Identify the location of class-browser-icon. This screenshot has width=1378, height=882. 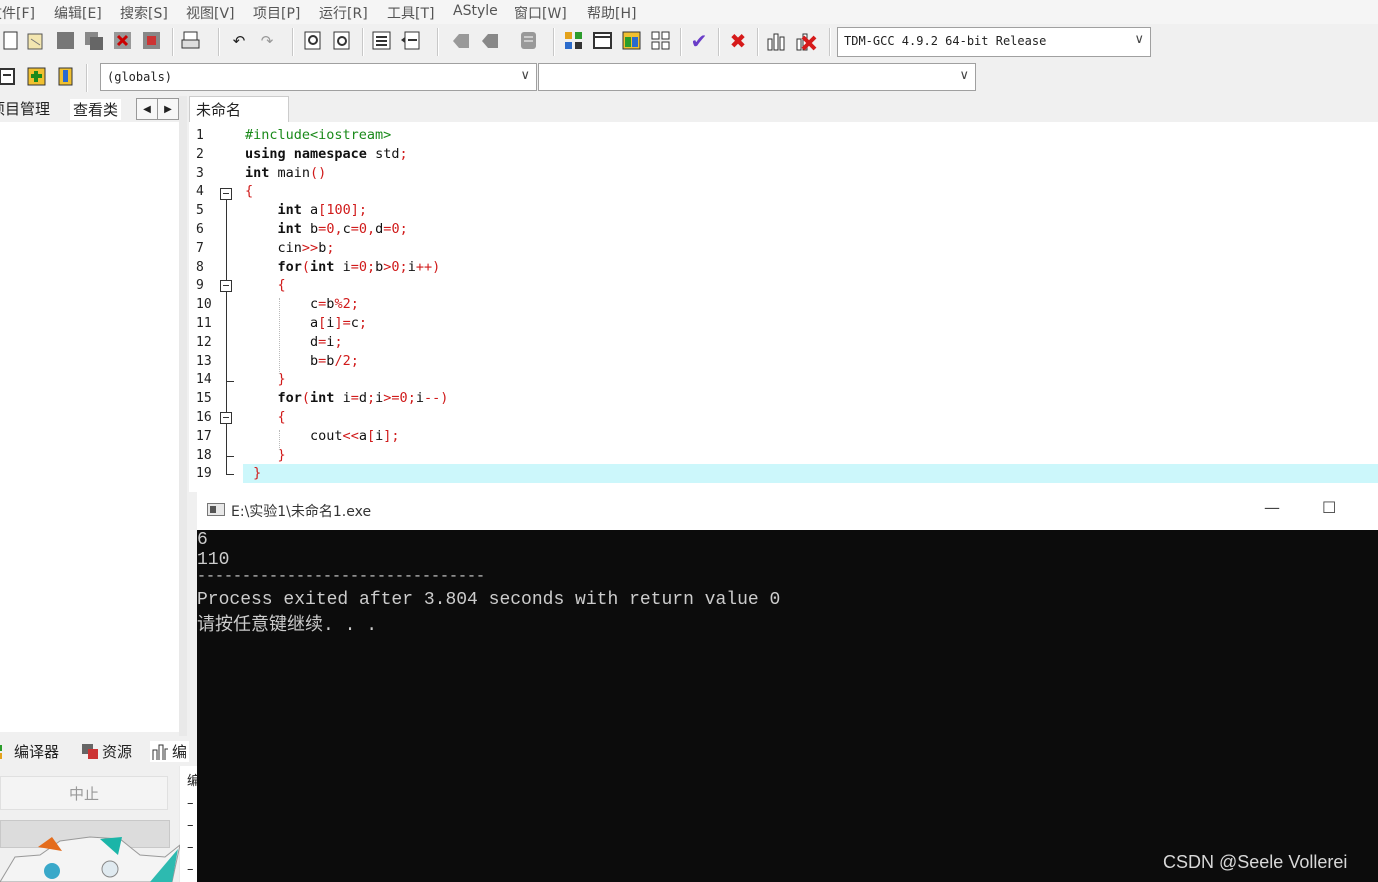
(10, 77).